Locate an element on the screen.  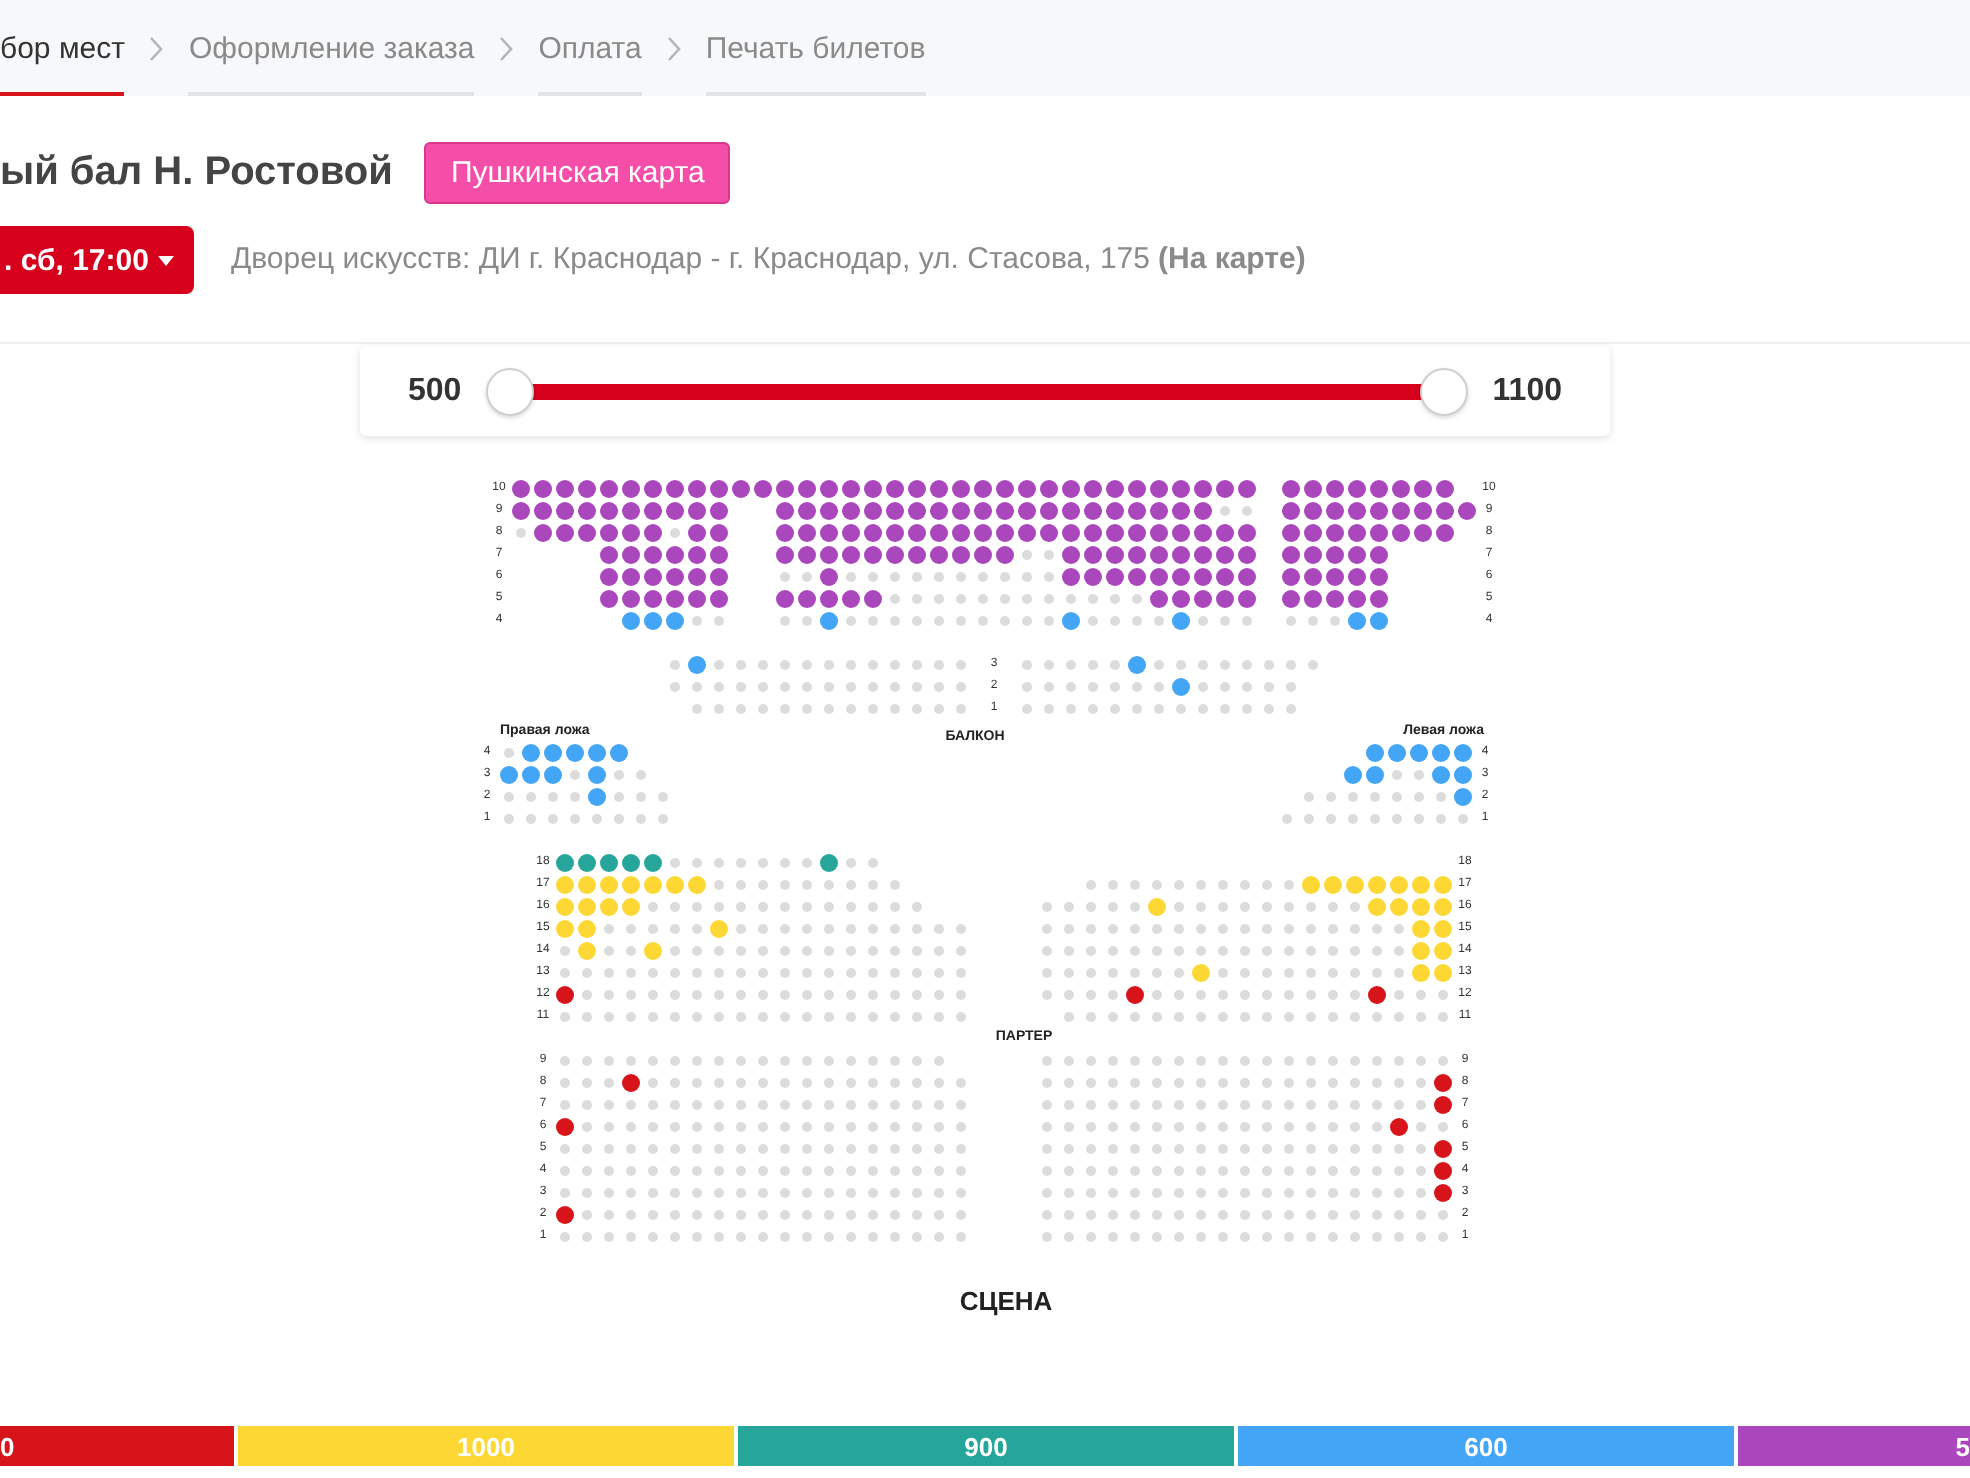
slider-handle is located at coordinates (509, 391).